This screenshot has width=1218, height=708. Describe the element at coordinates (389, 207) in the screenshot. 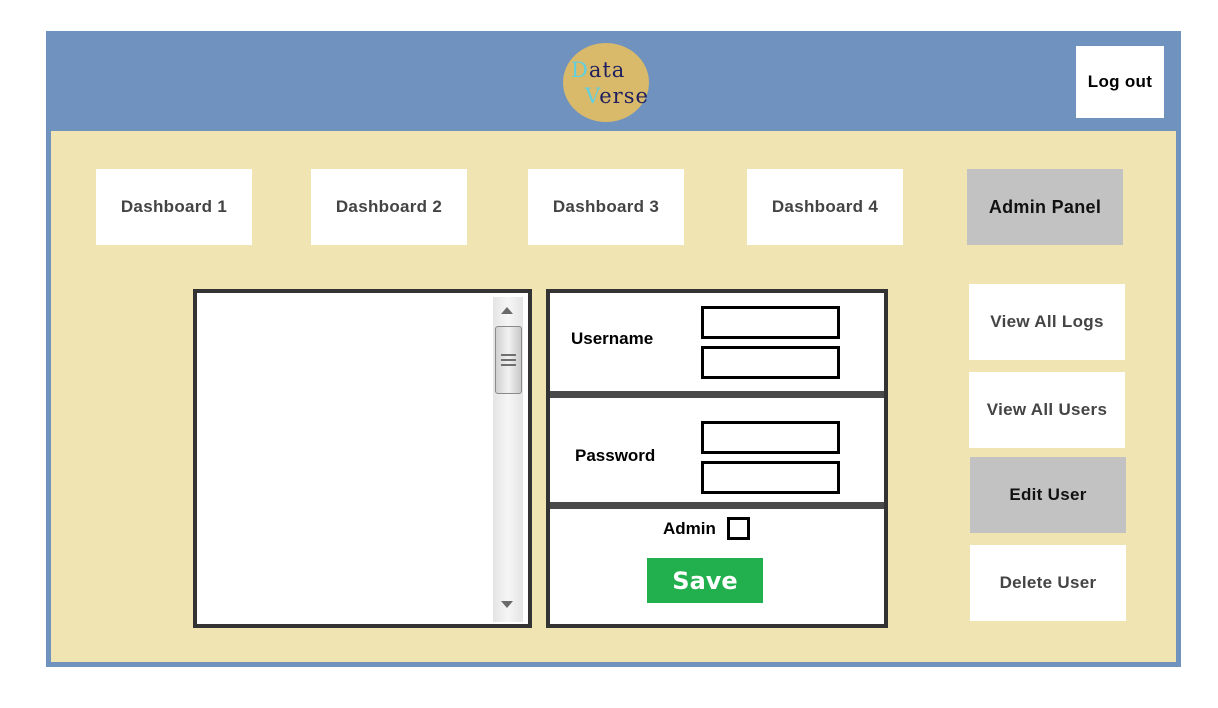

I see `nav-dashboard-2: Dashboard 2` at that location.